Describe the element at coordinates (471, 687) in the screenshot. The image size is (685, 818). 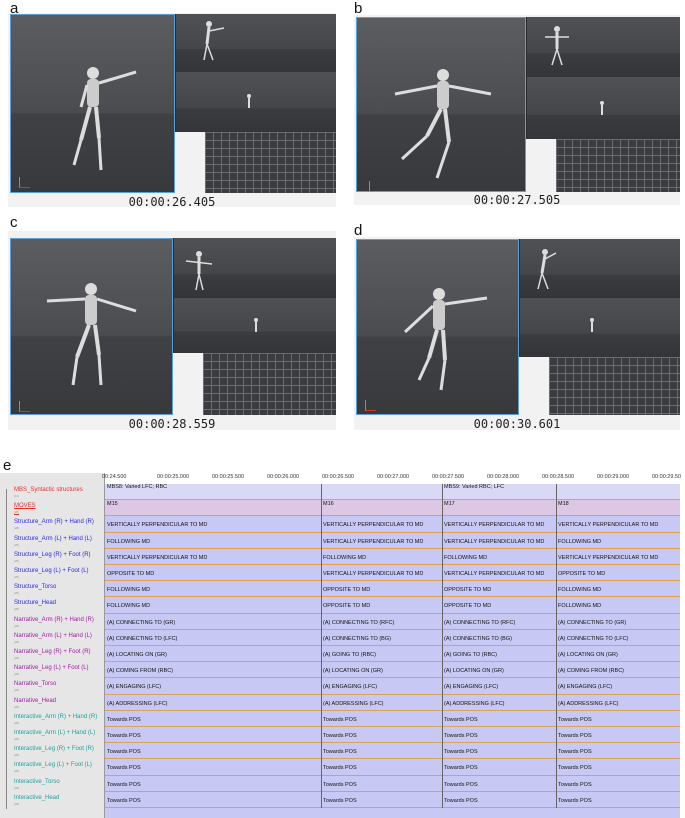
I see `annotation-cell: (A) ENGAGING (LFC)` at that location.